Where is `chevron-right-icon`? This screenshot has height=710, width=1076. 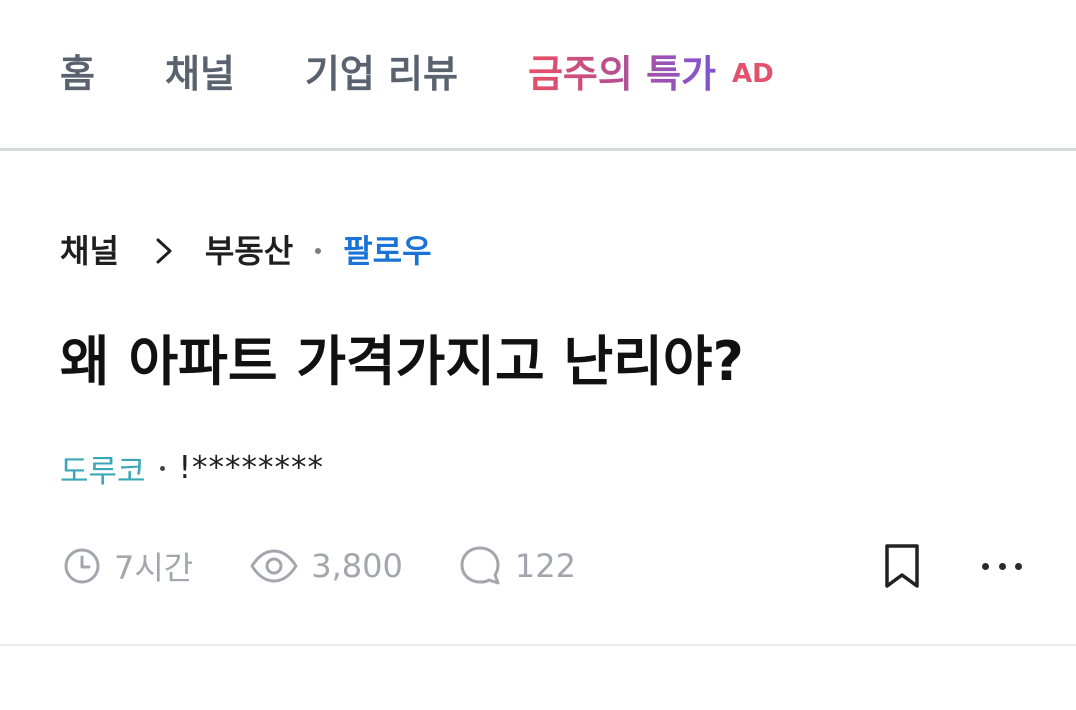
chevron-right-icon is located at coordinates (164, 251).